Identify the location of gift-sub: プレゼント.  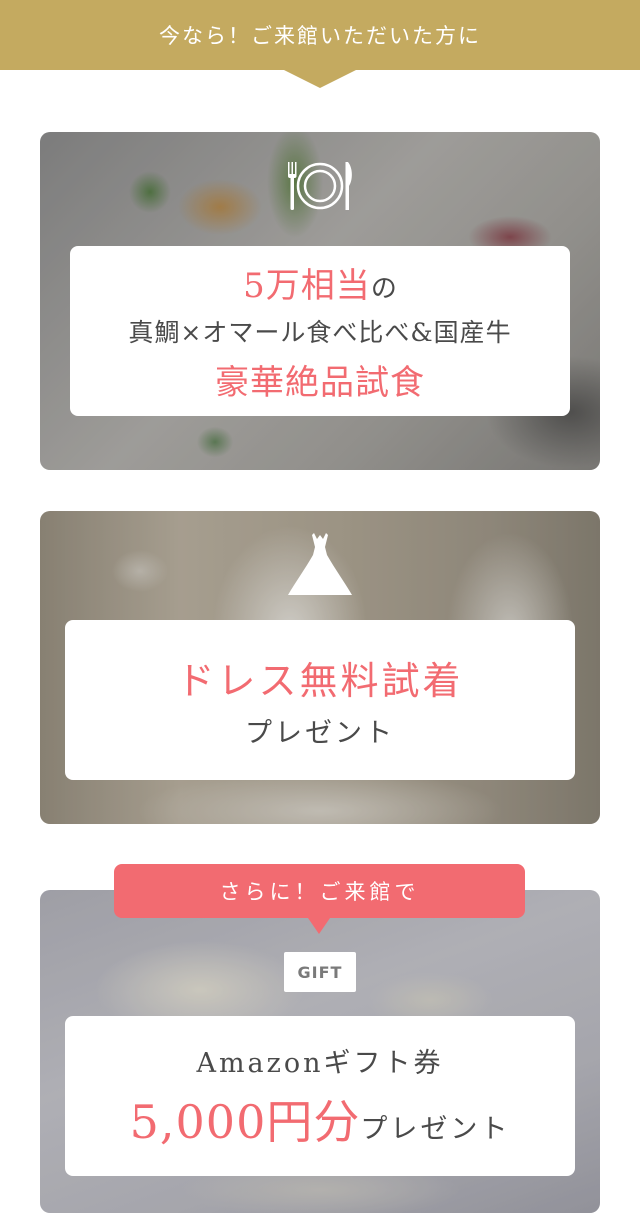
(435, 1129).